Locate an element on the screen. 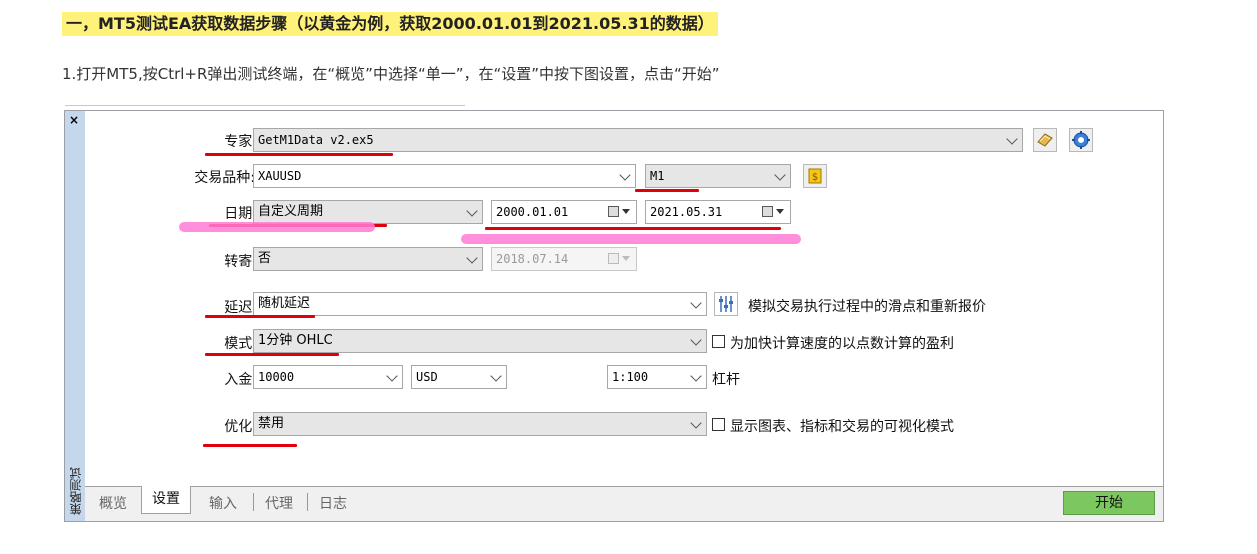  forward-date-picker: 2018.07.14 is located at coordinates (564, 259).